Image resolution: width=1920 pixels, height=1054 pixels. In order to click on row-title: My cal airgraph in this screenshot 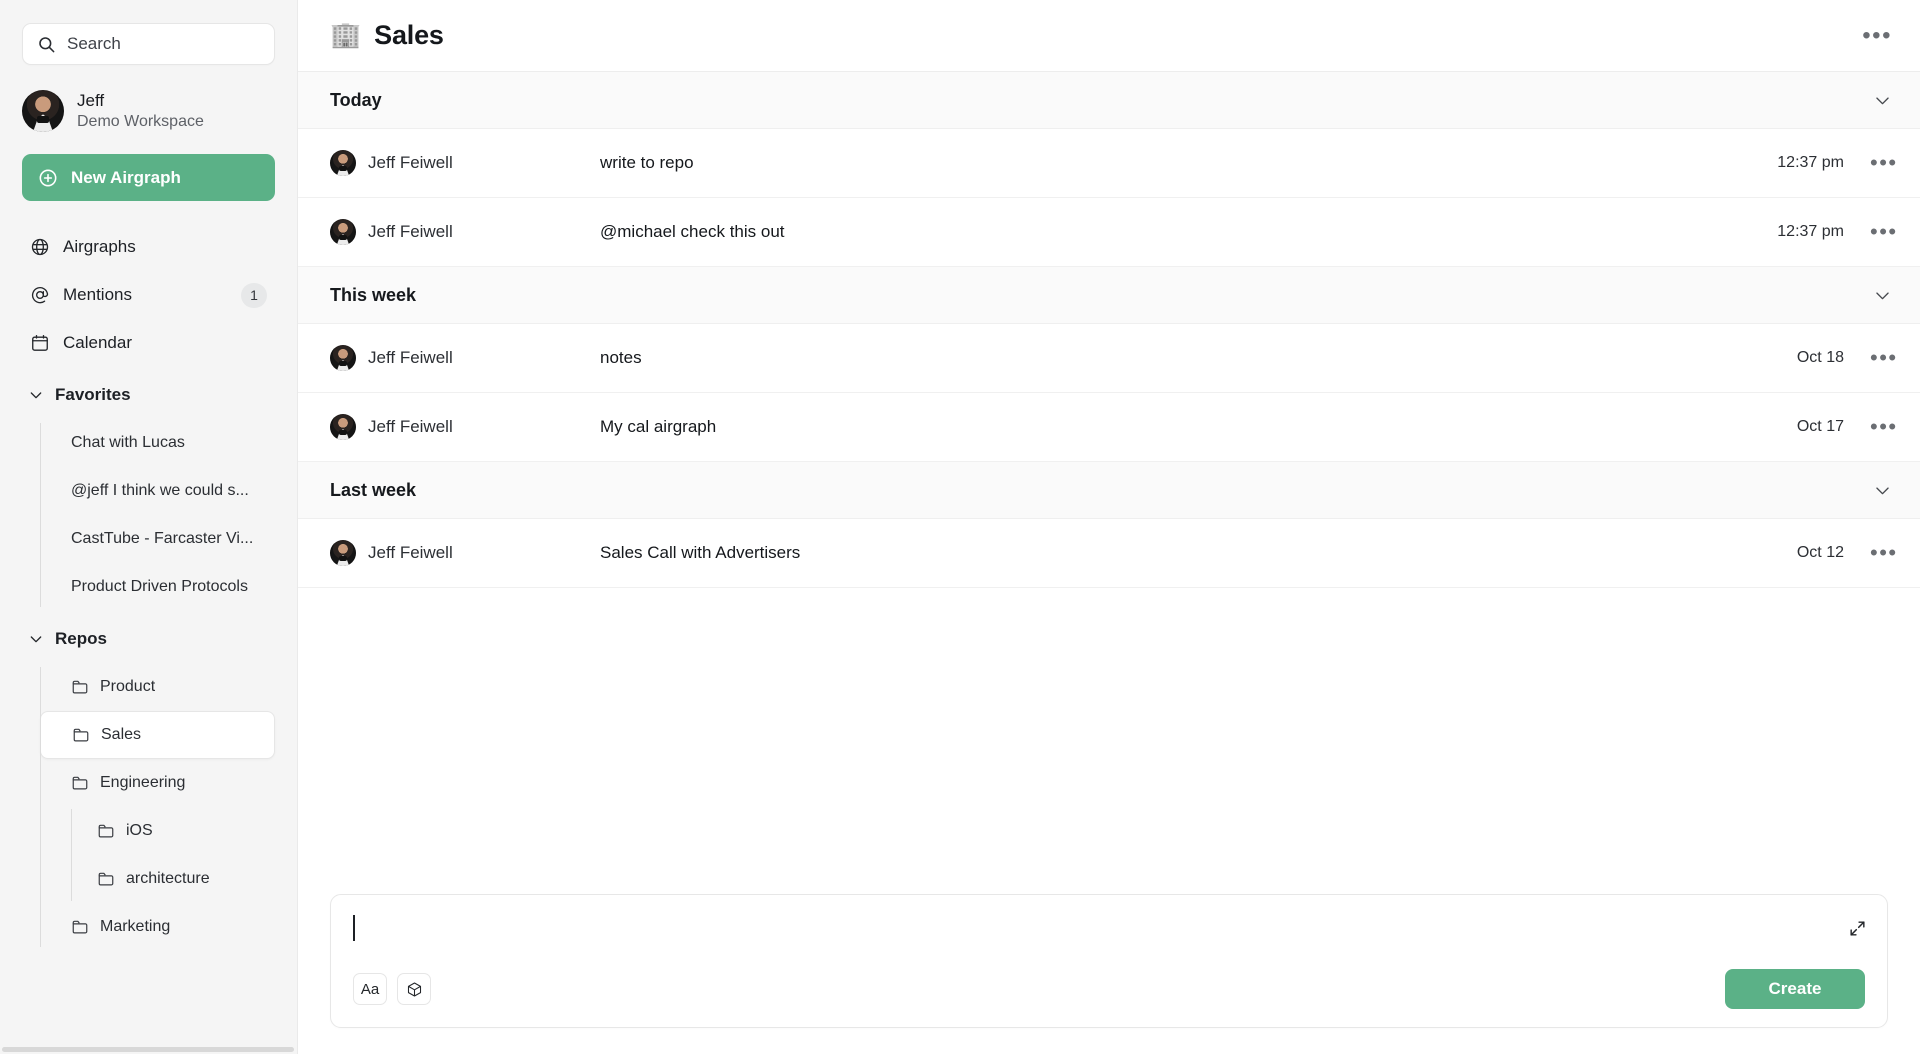, I will do `click(658, 426)`.